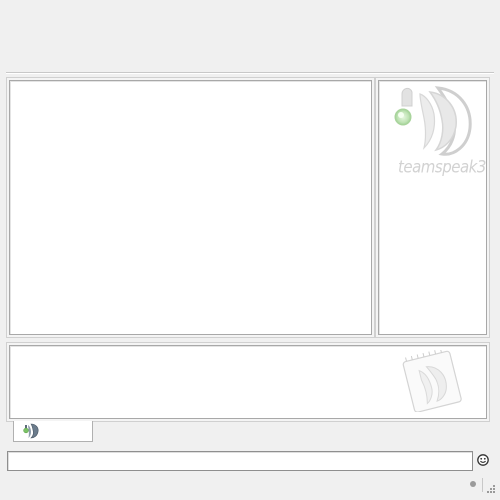 The image size is (500, 500). I want to click on chat-input, so click(240, 463).